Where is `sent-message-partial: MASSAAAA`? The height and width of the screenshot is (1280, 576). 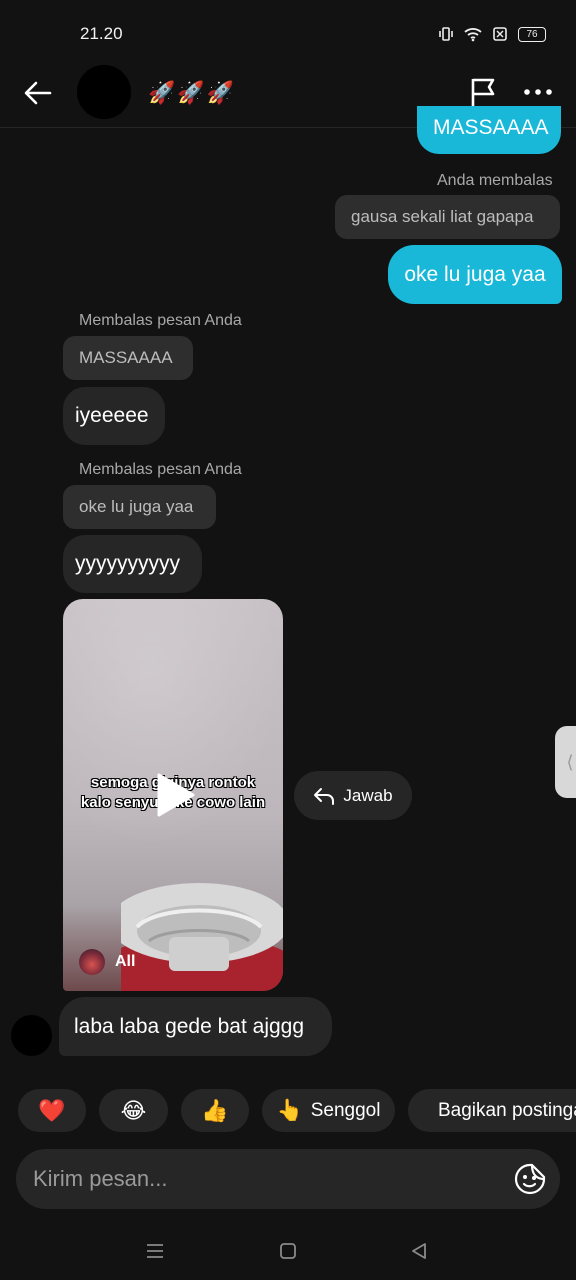 sent-message-partial: MASSAAAA is located at coordinates (489, 130).